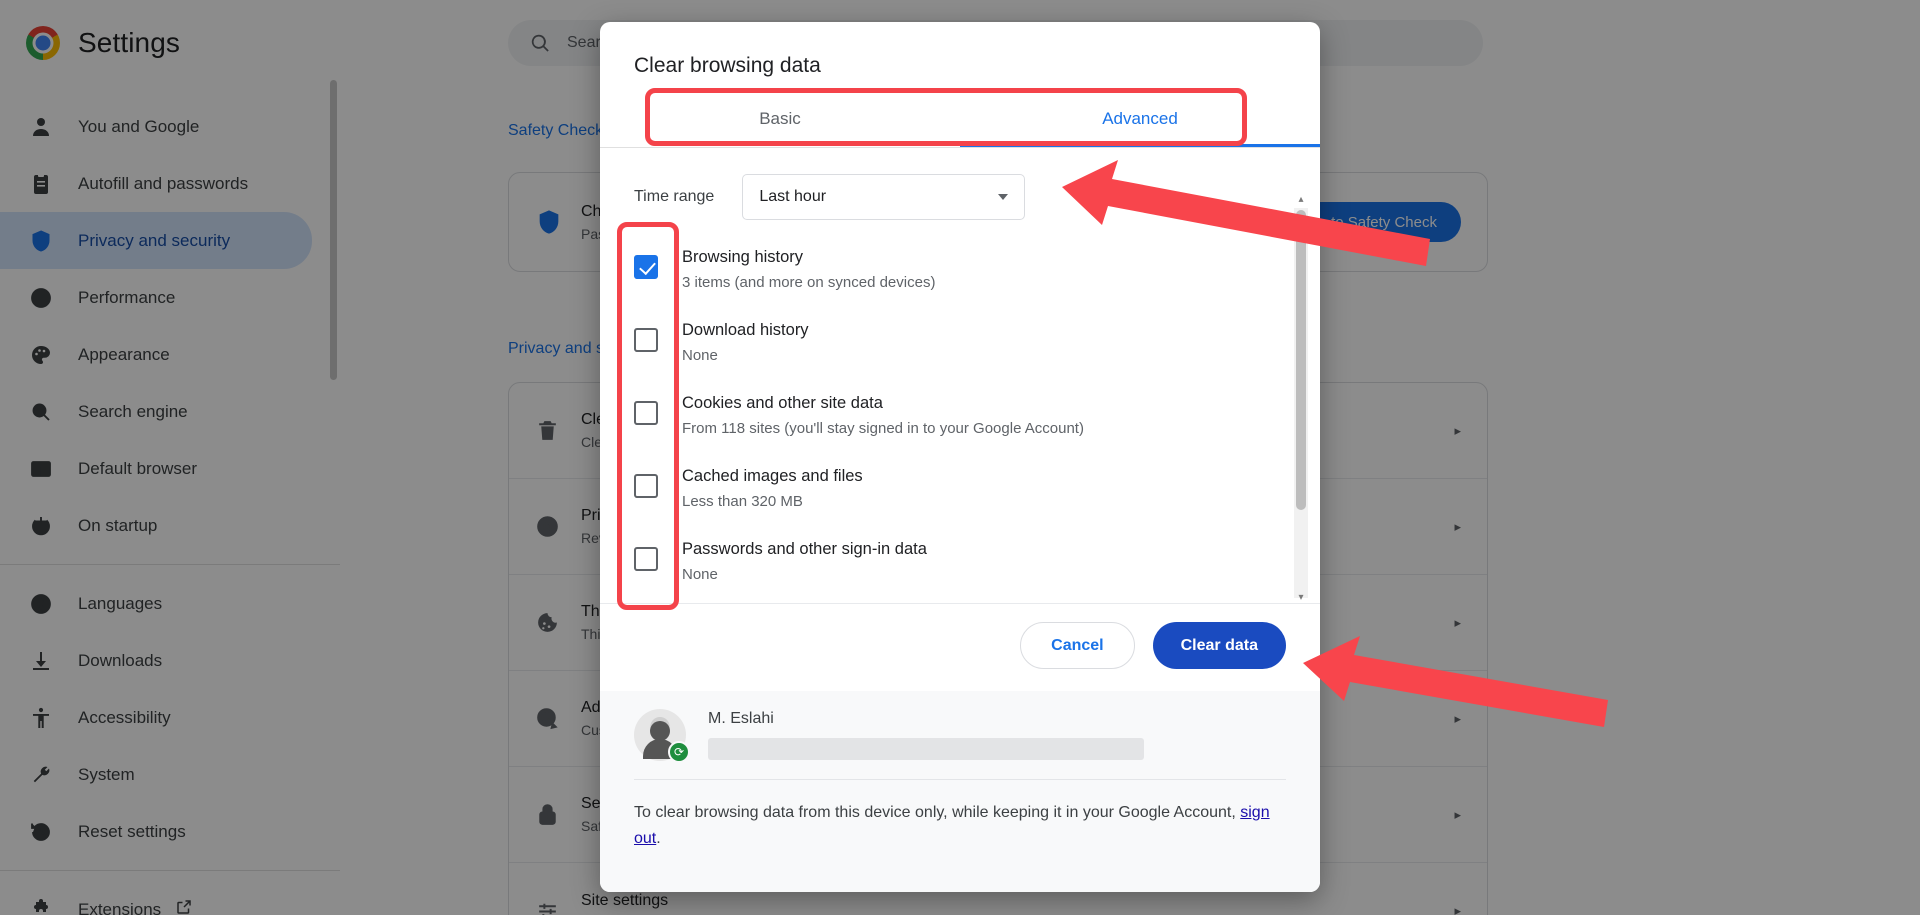 The width and height of the screenshot is (1920, 915). Describe the element at coordinates (1301, 597) in the screenshot. I see `scroll-down-icon: ▾` at that location.